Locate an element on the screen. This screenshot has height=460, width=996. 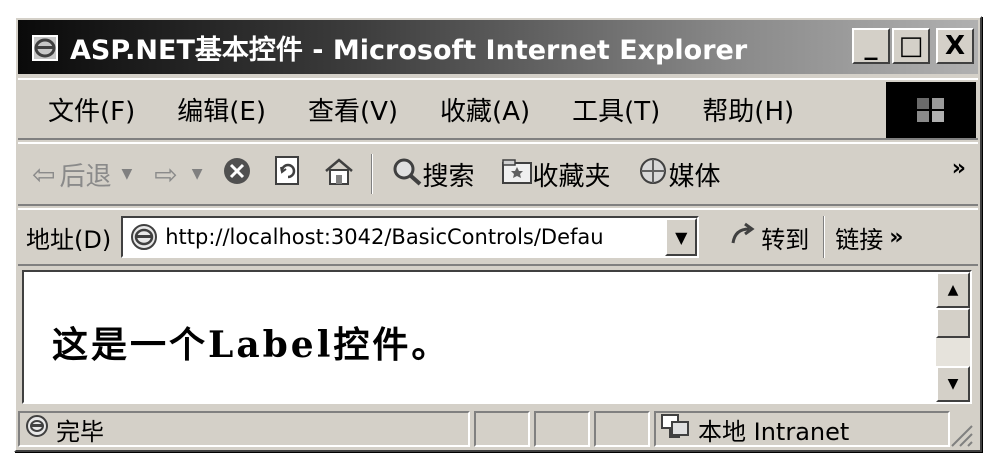
resize-grip-icon is located at coordinates (959, 433).